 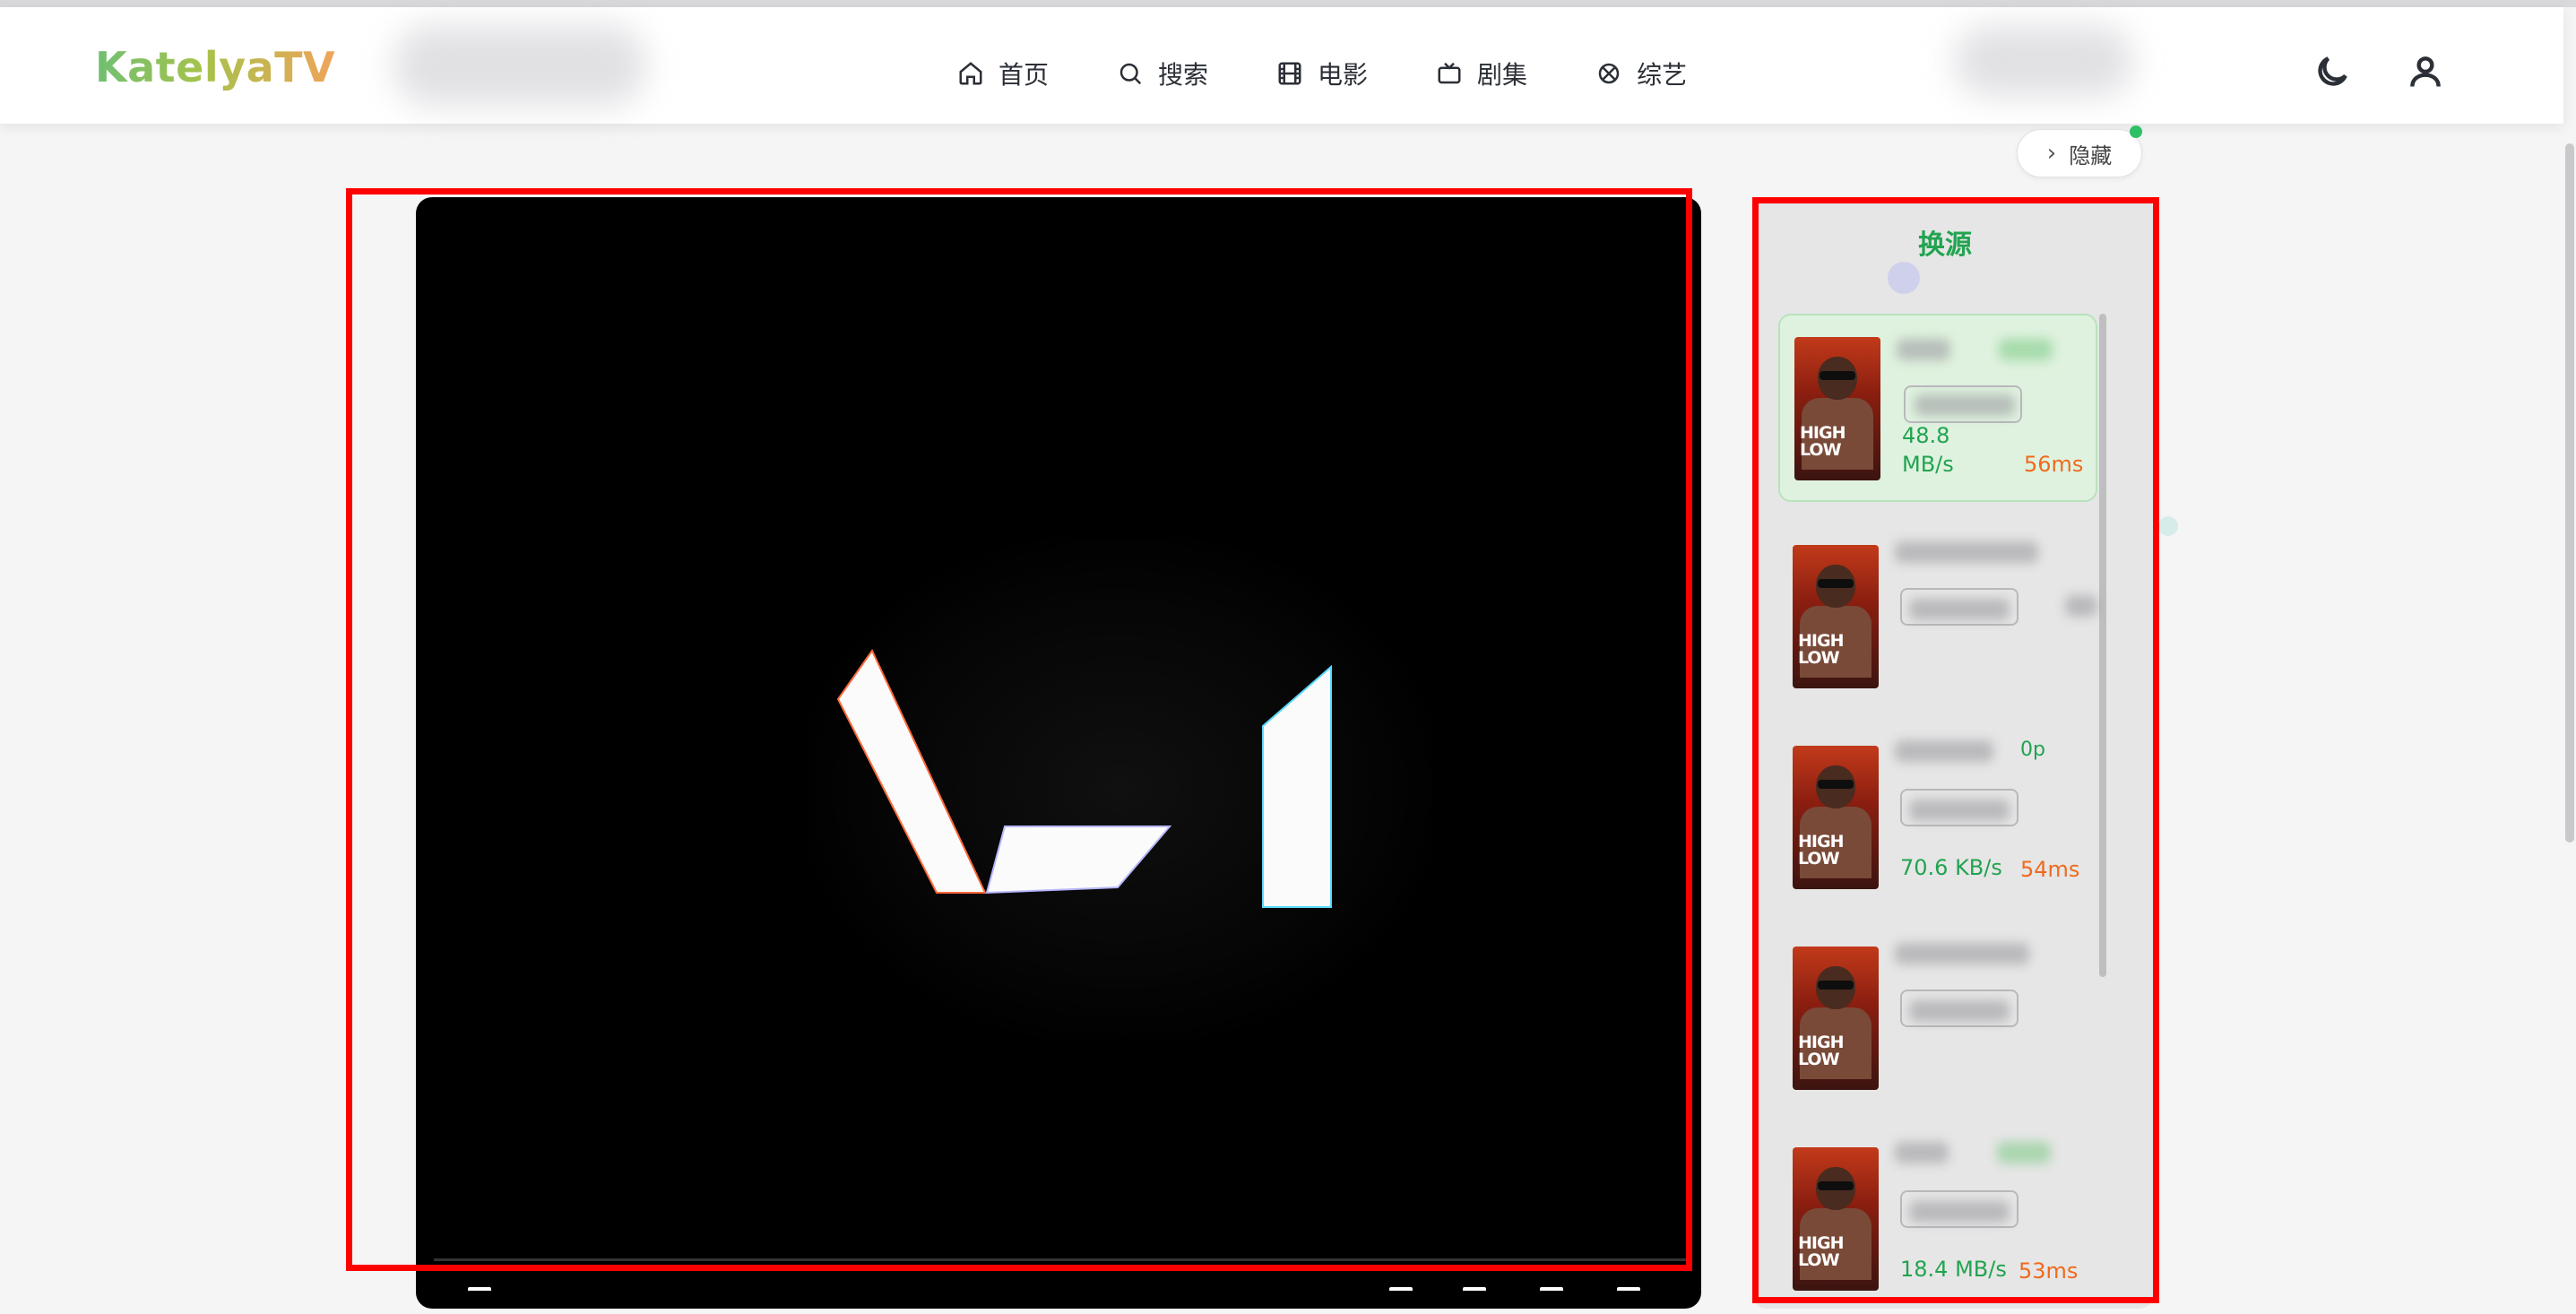 I want to click on moon-icon, so click(x=2332, y=71).